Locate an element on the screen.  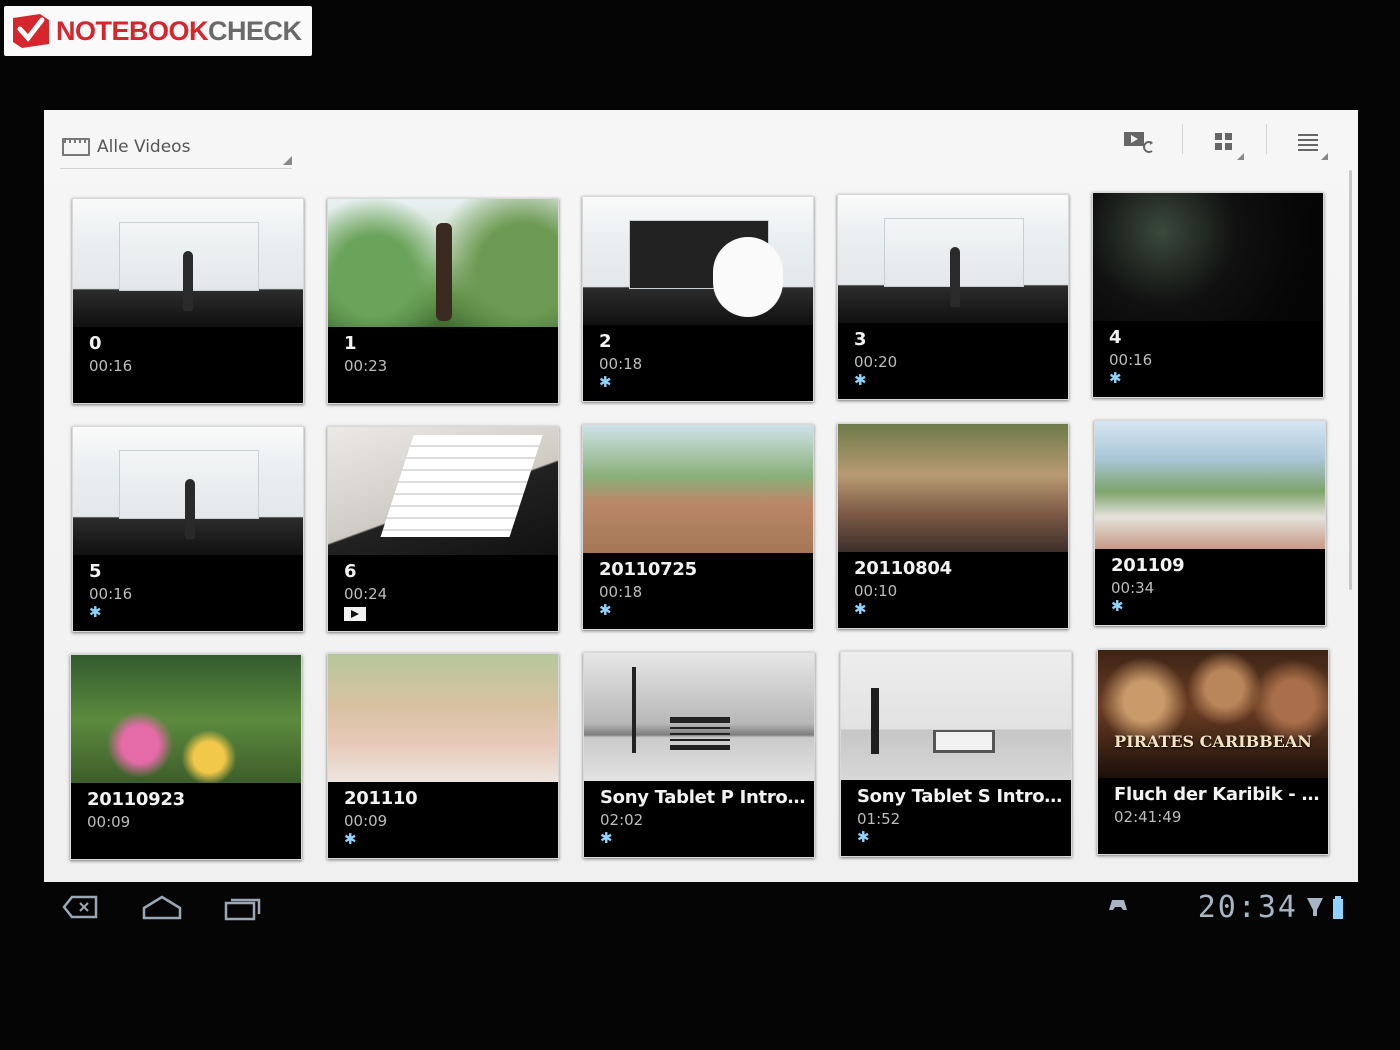
recent-apps-icon is located at coordinates (242, 909).